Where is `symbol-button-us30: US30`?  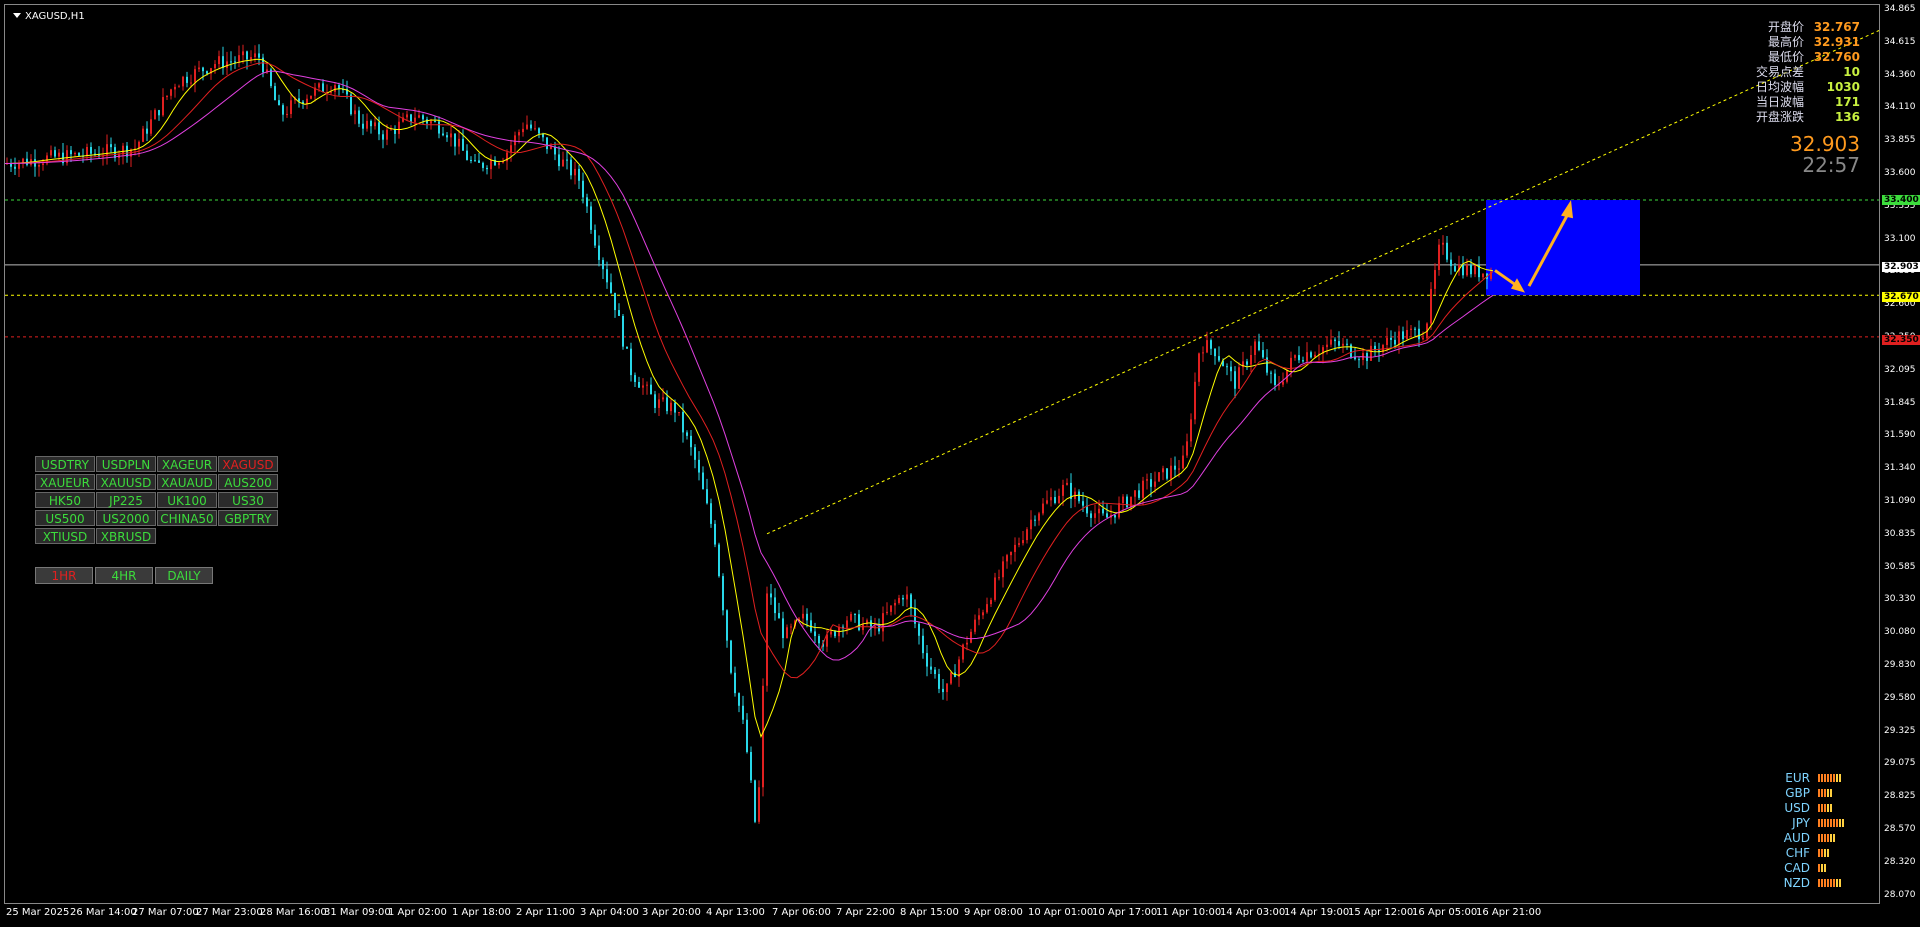
symbol-button-us30: US30 is located at coordinates (248, 500).